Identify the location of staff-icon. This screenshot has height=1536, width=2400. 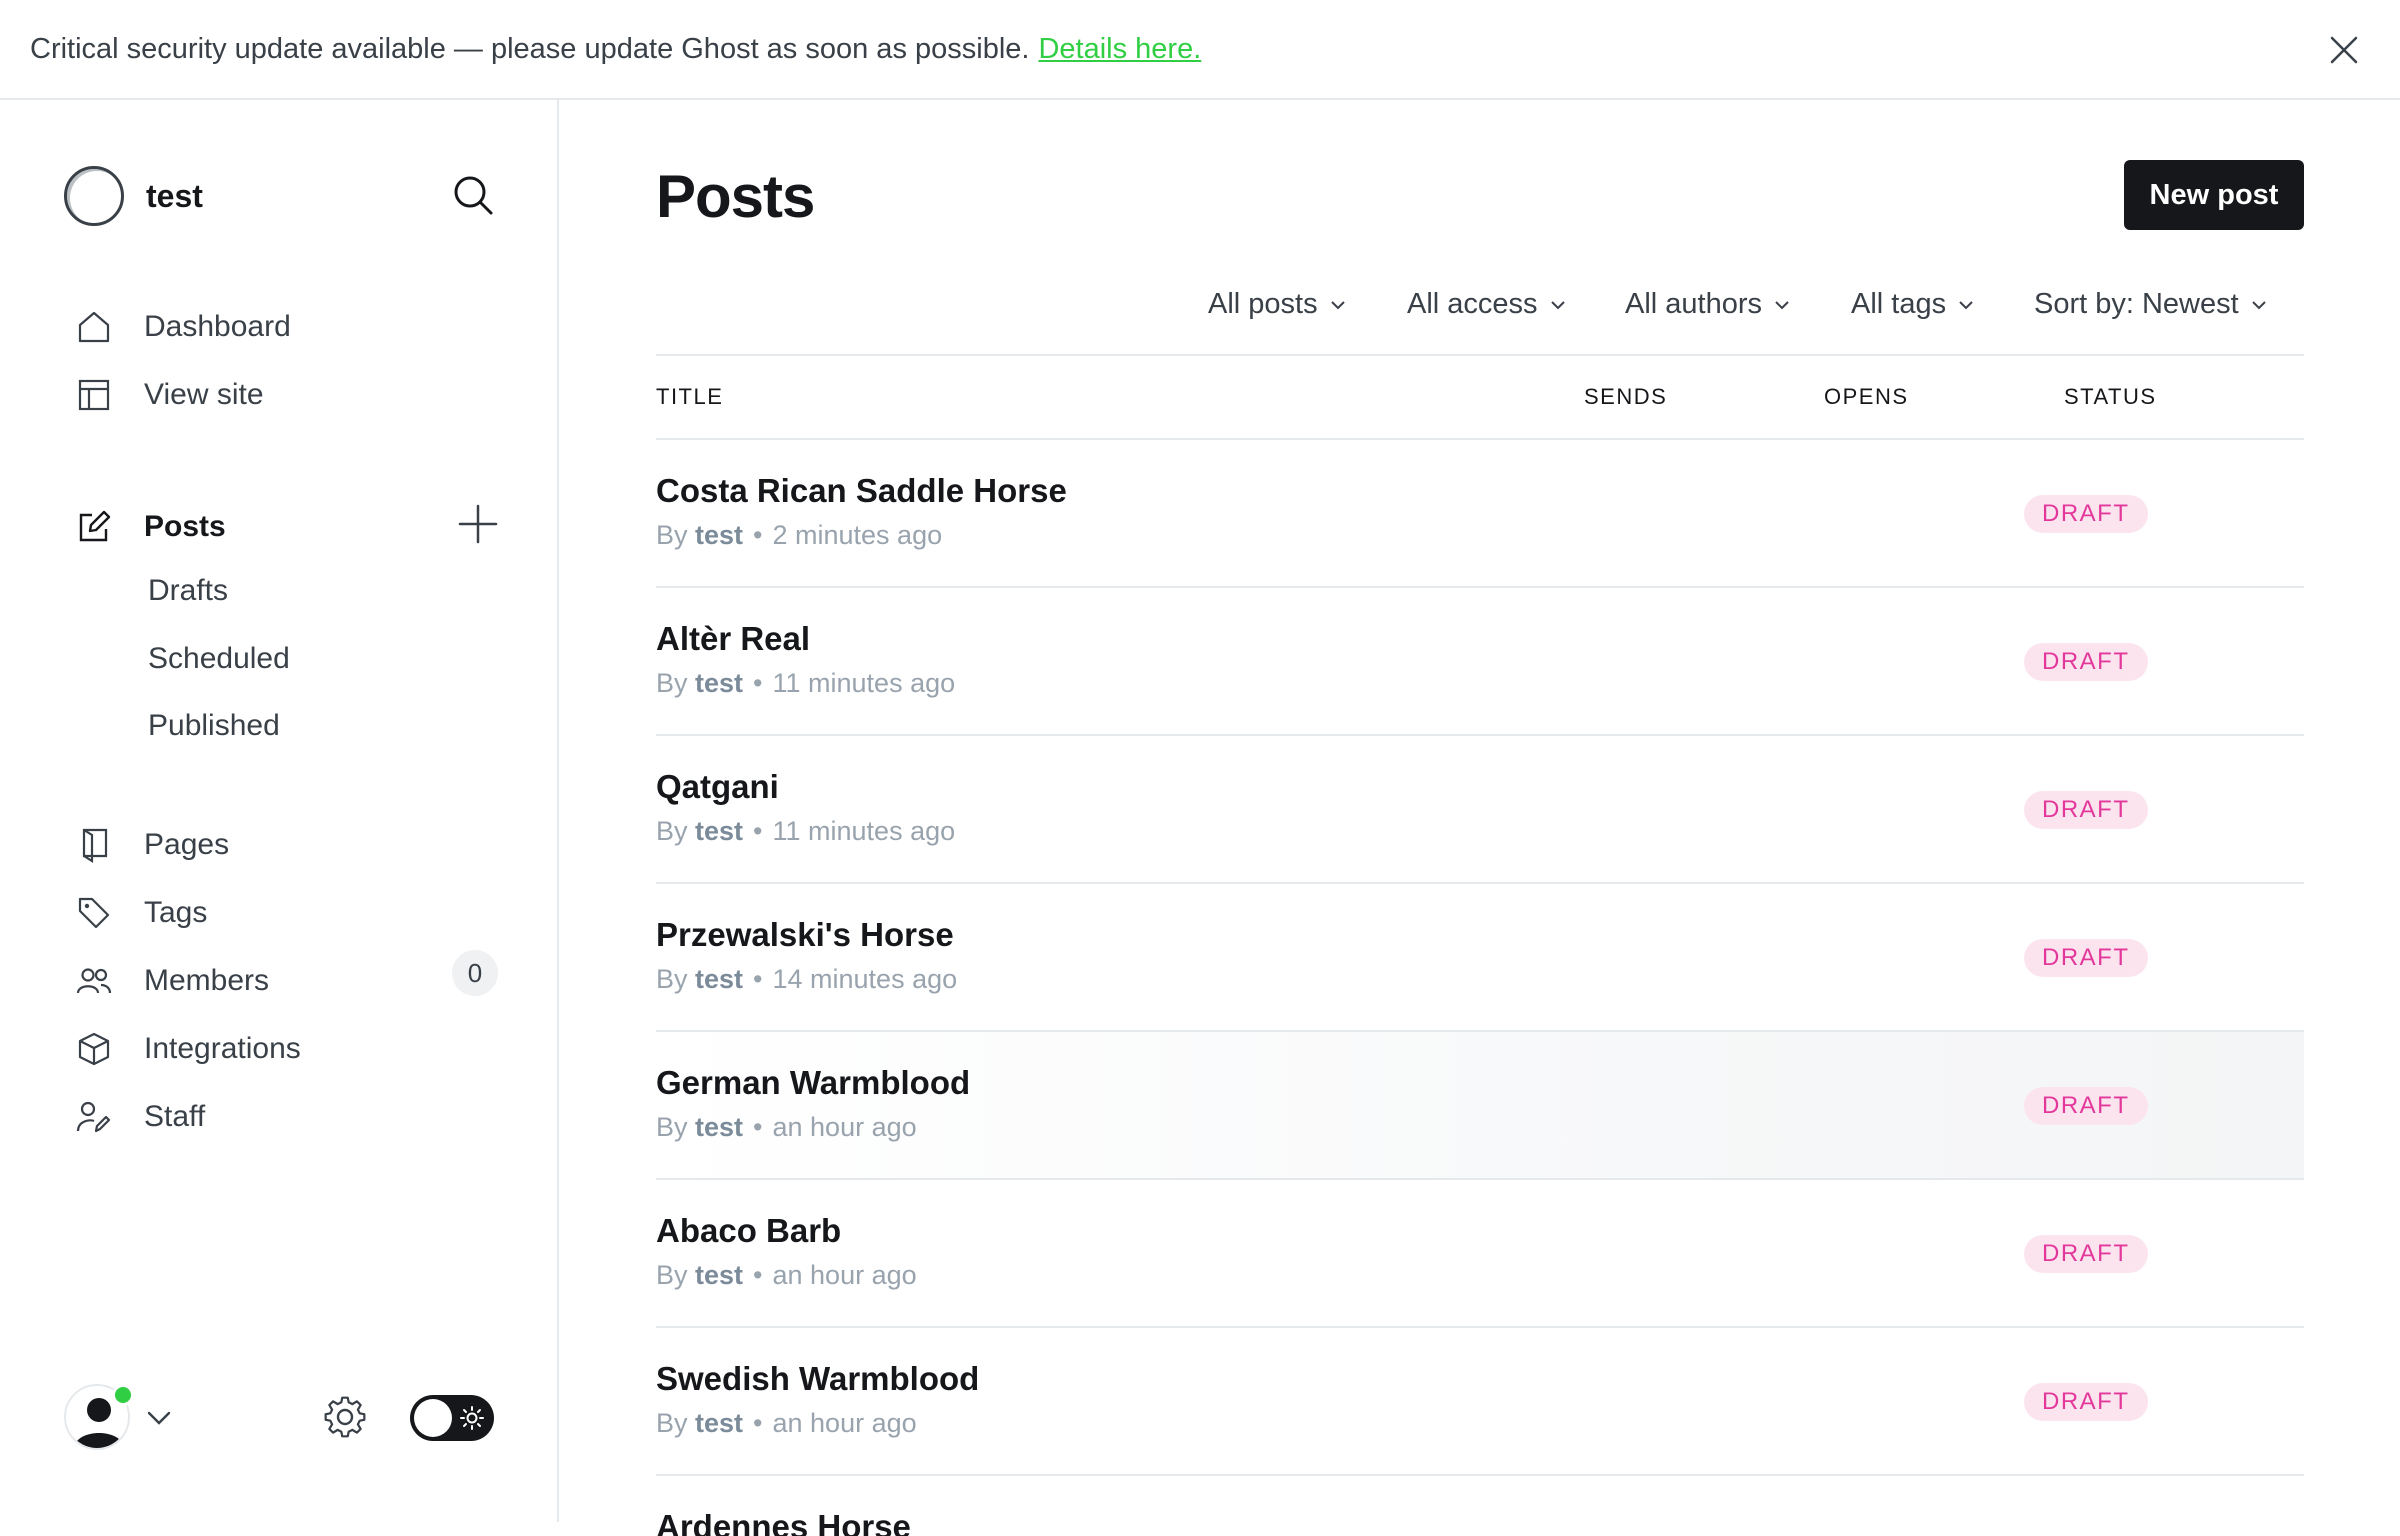
(94, 1117).